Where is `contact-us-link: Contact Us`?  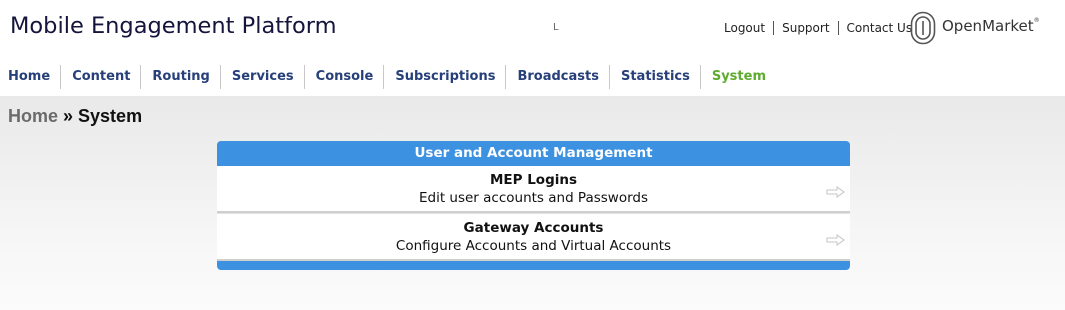
contact-us-link: Contact Us is located at coordinates (880, 28).